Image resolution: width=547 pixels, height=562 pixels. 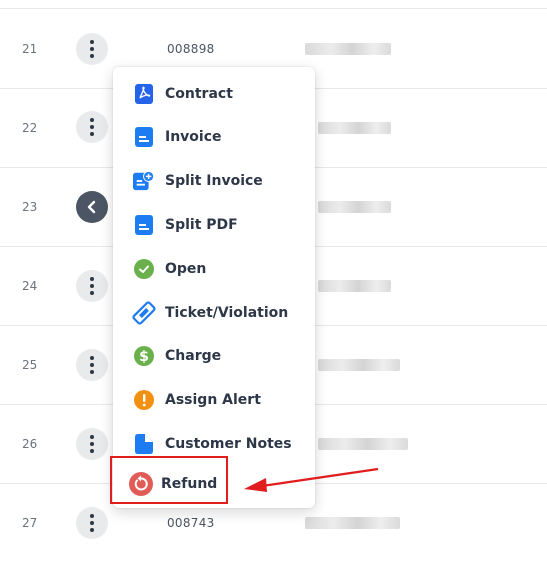 I want to click on menu-item-label: Customer Notes, so click(x=228, y=444).